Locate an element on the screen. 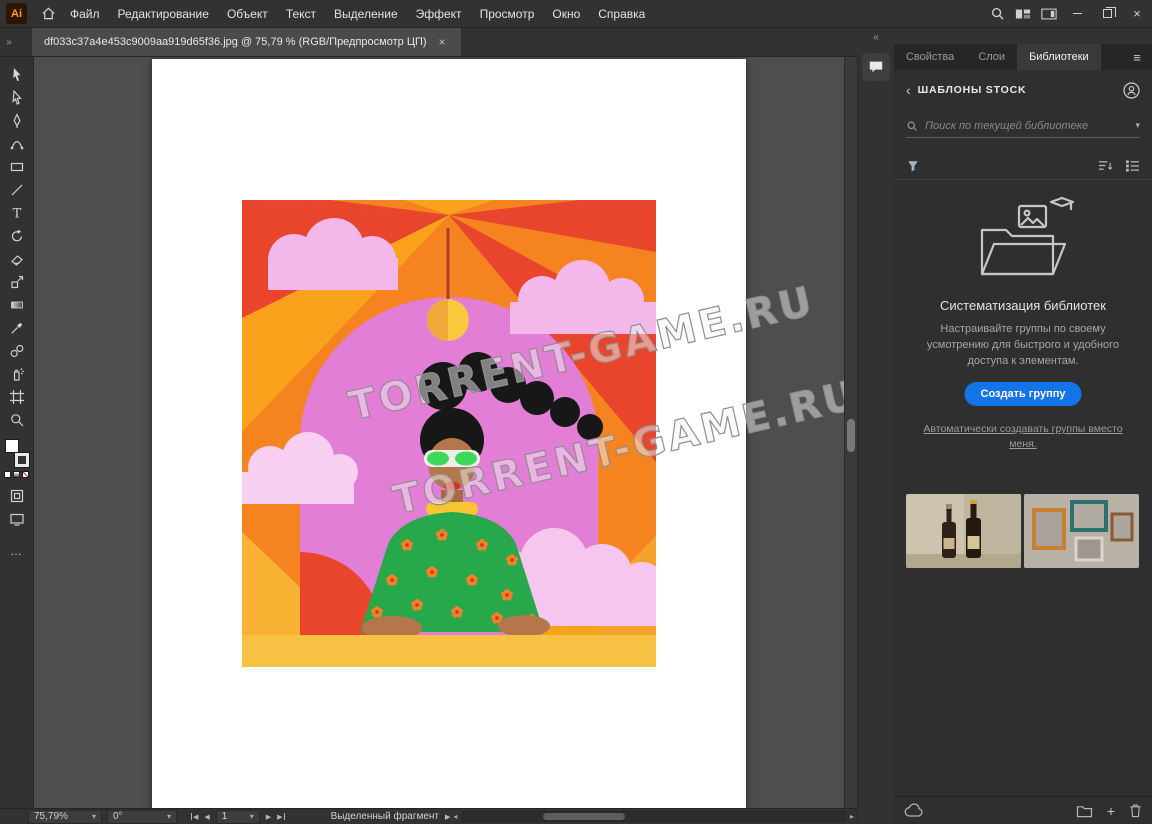 This screenshot has width=1152, height=824. scale-tool is located at coordinates (17, 281).